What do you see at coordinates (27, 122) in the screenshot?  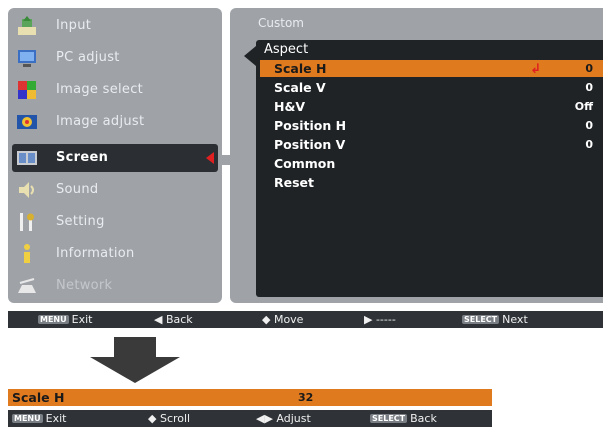 I see `image-adjust-icon` at bounding box center [27, 122].